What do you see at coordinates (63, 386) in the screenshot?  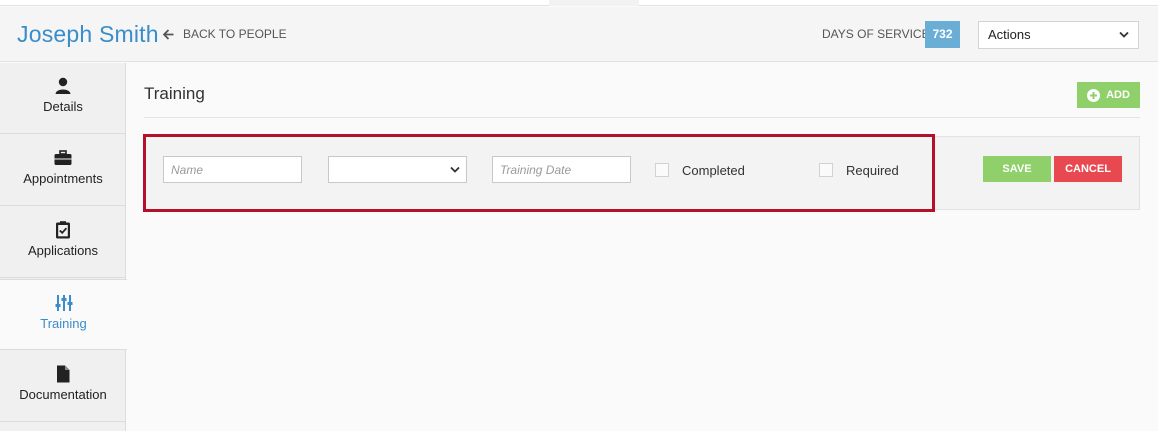 I see `sidebar-item-documentation: Documentation` at bounding box center [63, 386].